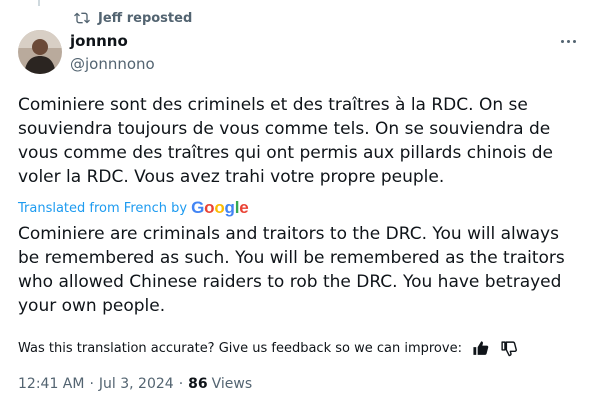  Describe the element at coordinates (40, 52) in the screenshot. I see `avatar` at that location.